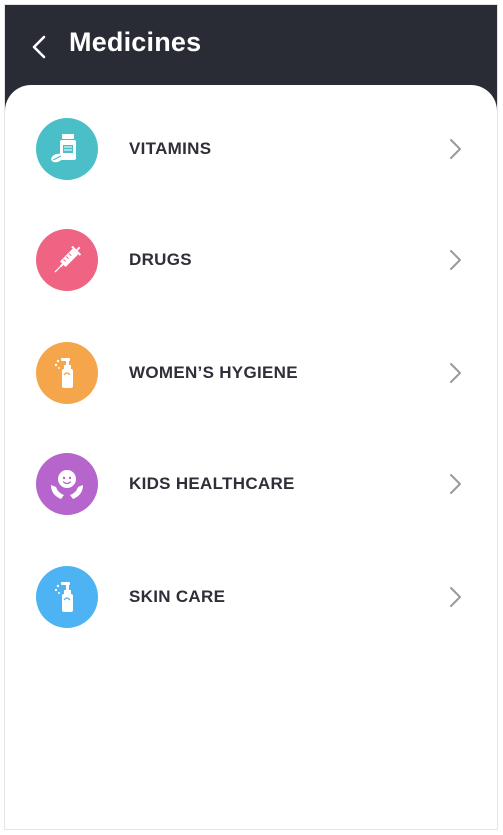 The height and width of the screenshot is (835, 503). I want to click on back-button, so click(39, 47).